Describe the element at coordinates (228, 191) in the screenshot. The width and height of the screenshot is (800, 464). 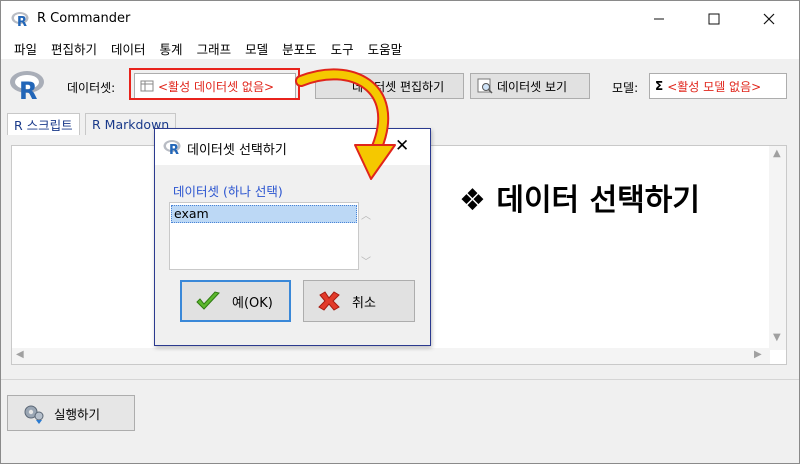
I see `dataset-list-label: 데이터셋 (하나 선택)` at that location.